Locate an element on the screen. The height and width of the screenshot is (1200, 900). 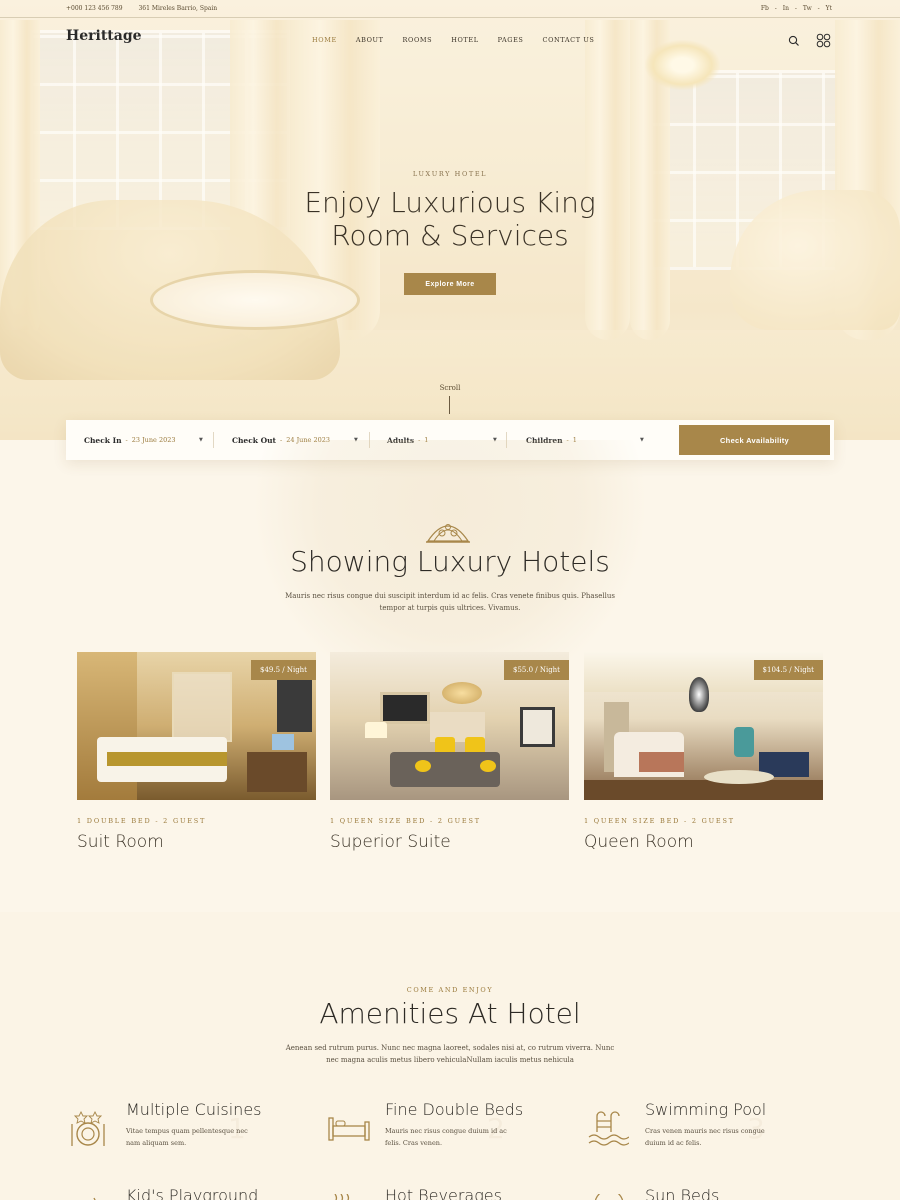
room-photo: $55.0 / Night is located at coordinates (449, 726).